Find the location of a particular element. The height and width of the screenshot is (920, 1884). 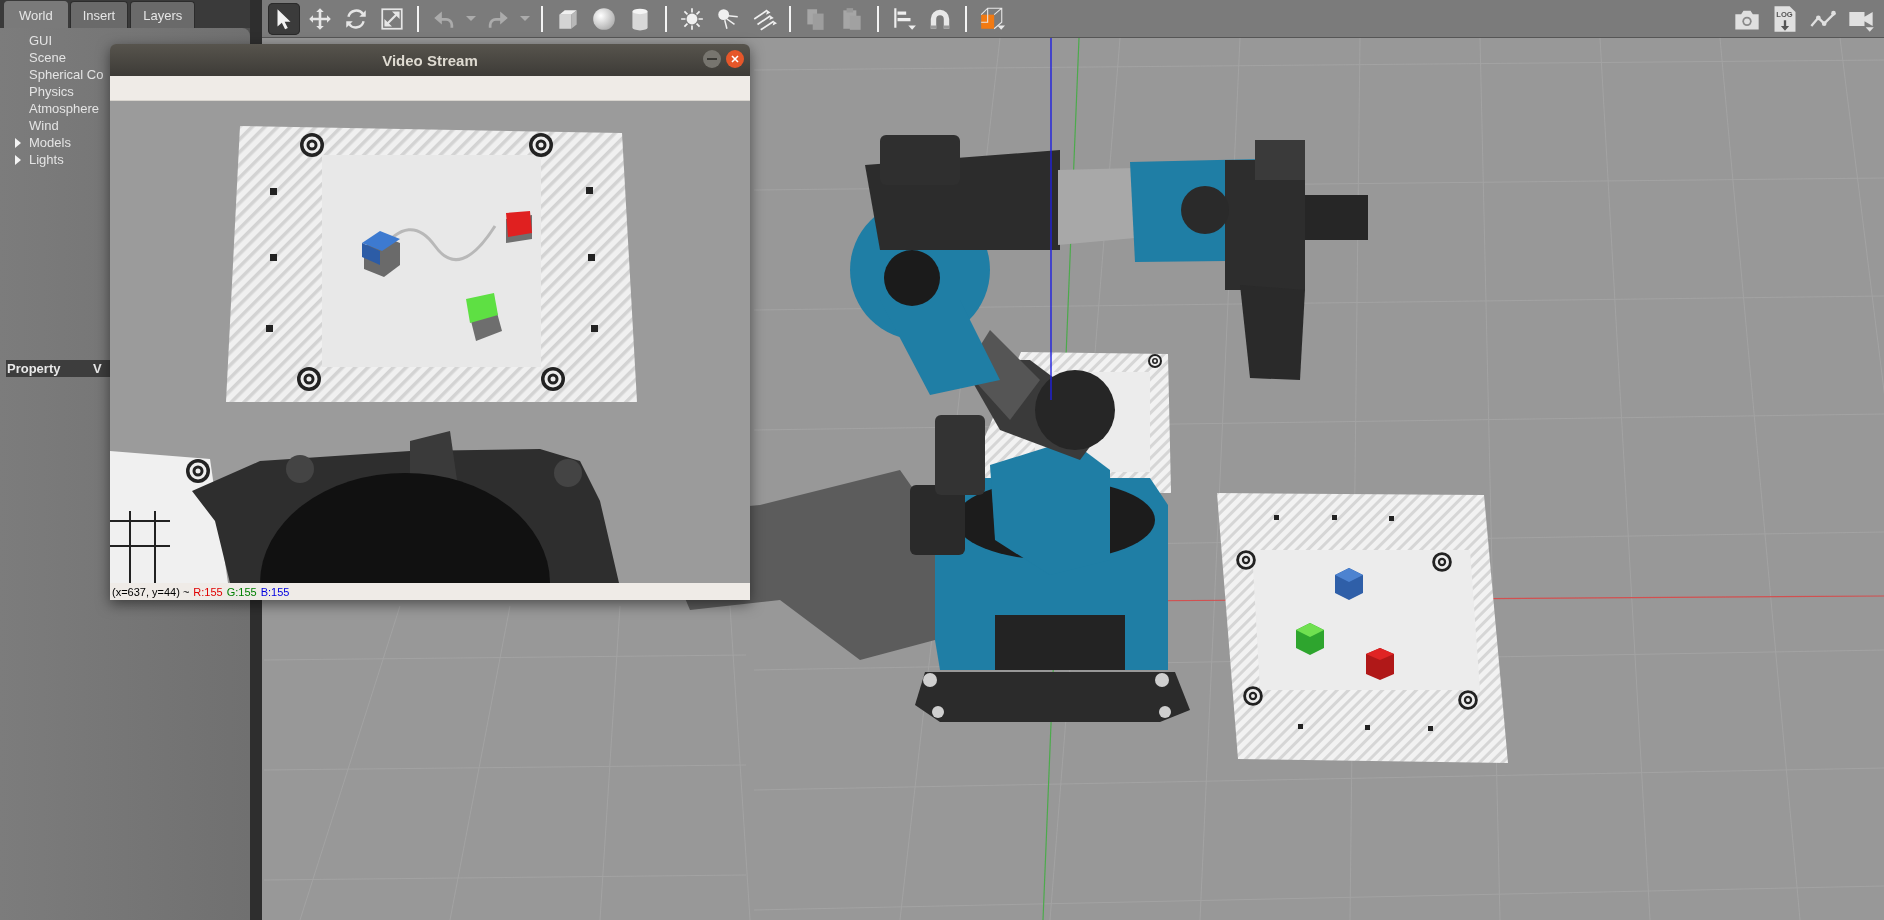

minimize-button is located at coordinates (712, 59).